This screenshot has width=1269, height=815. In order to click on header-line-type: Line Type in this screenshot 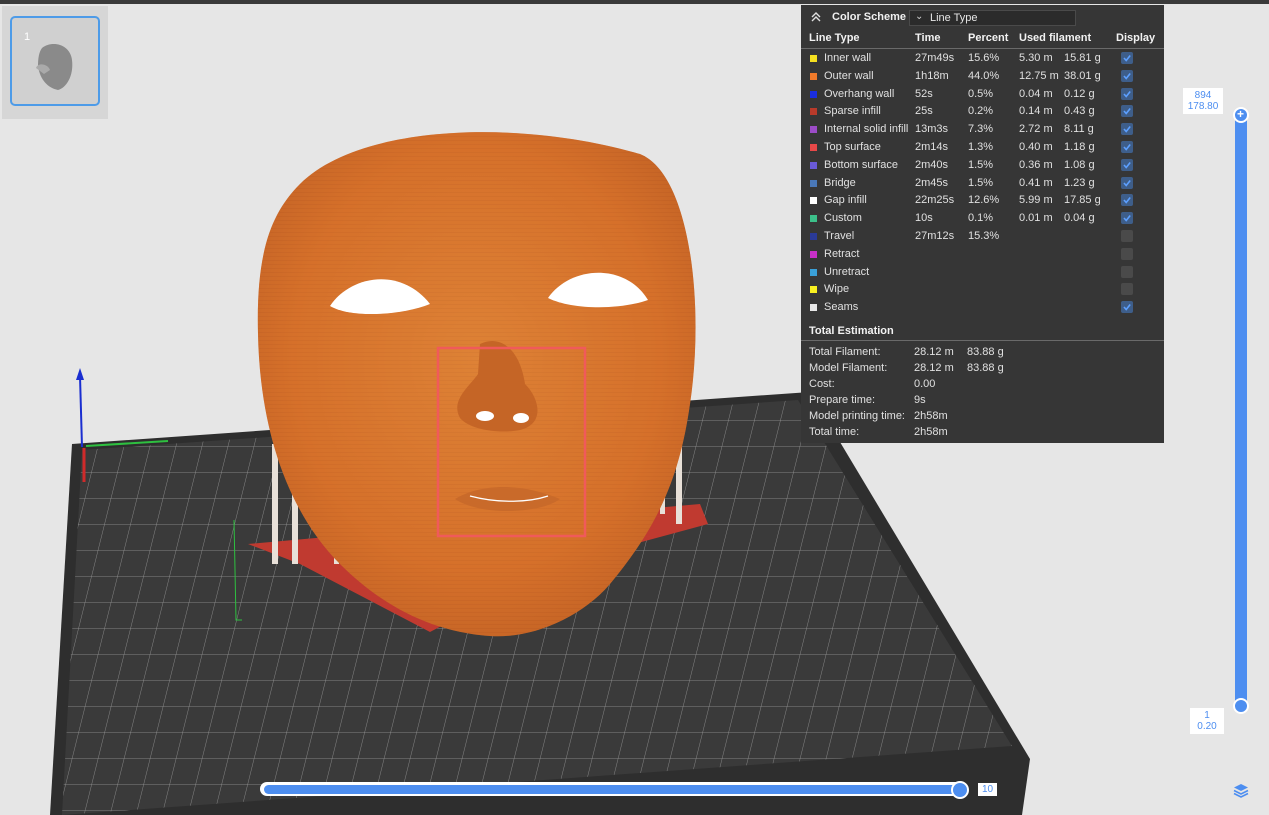, I will do `click(834, 38)`.